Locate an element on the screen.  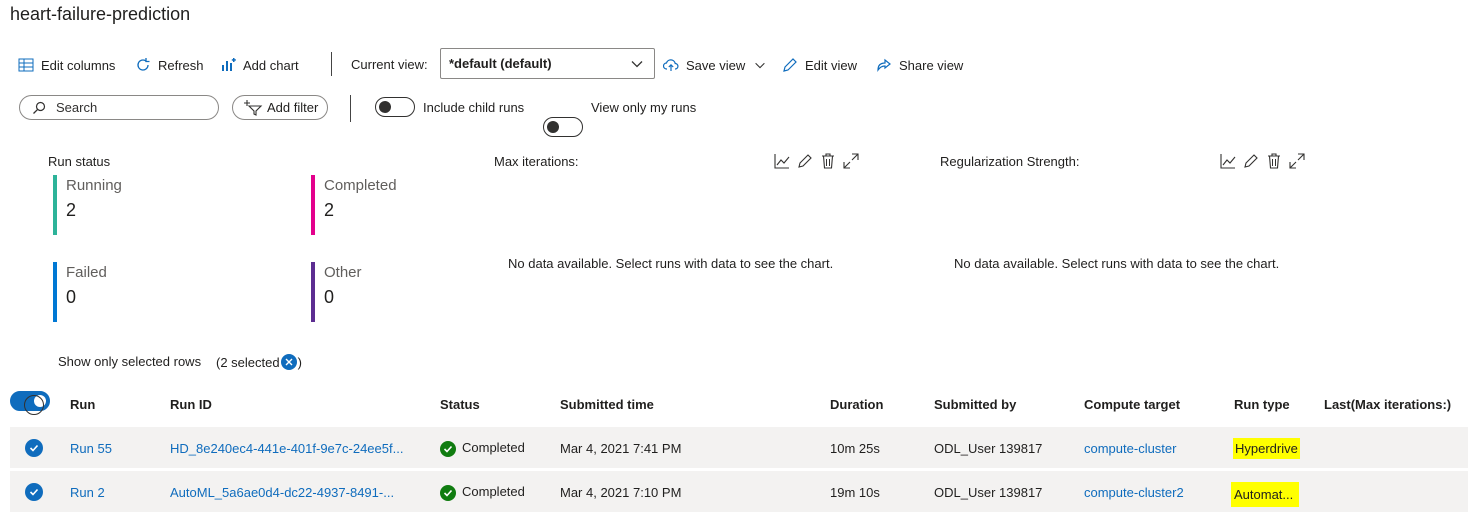
view-only-my-runs-label: View only my runs is located at coordinates (644, 107).